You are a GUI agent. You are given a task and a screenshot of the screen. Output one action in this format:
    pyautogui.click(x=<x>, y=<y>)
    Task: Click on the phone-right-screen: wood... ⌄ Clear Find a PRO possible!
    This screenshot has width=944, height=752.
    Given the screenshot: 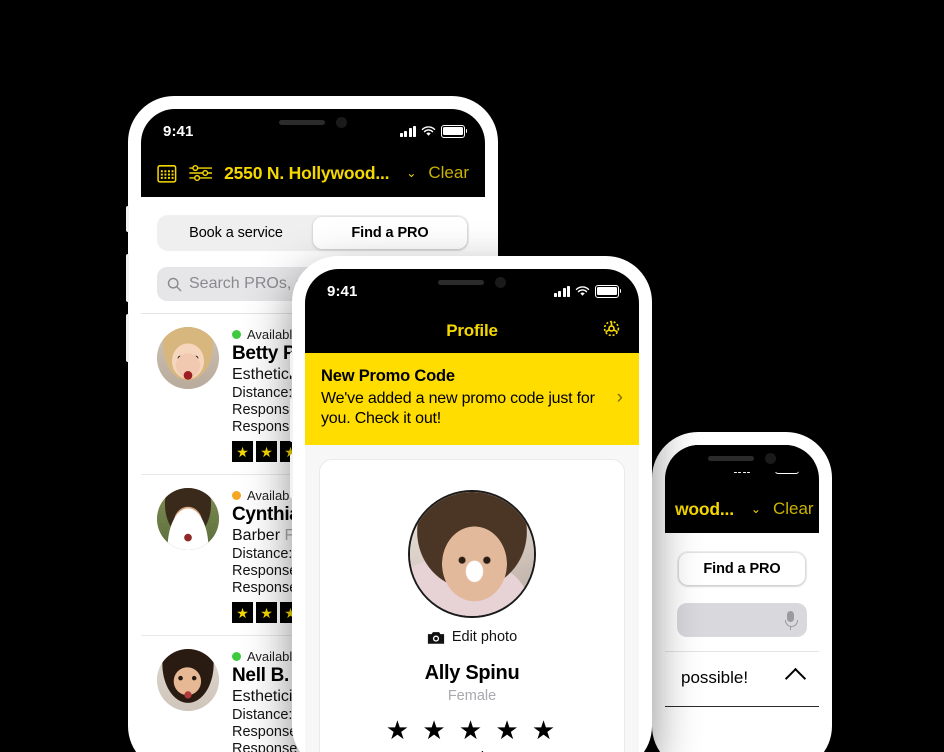 What is the action you would take?
    pyautogui.click(x=742, y=598)
    